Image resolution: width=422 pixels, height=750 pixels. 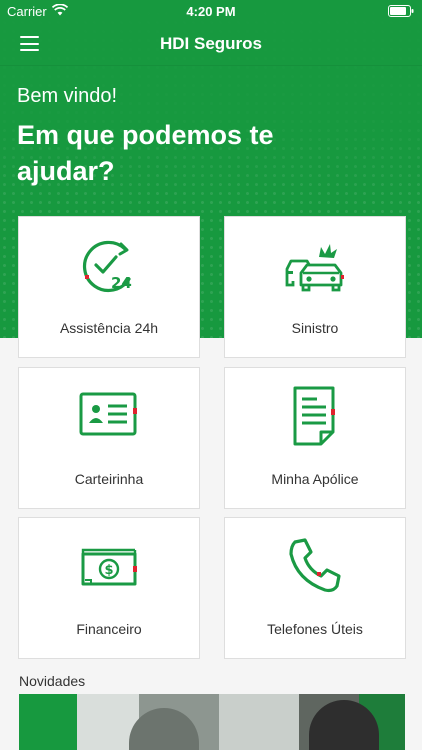 I want to click on clock-24-icon: 24, so click(x=107, y=266).